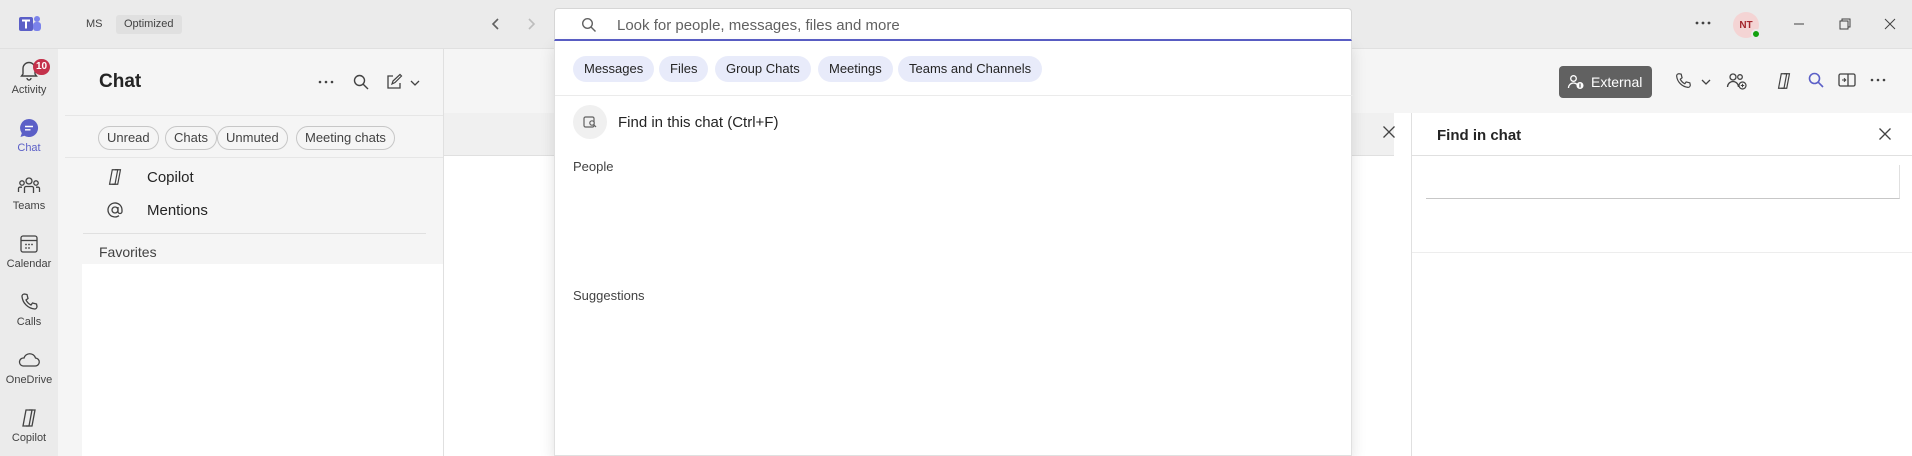 The height and width of the screenshot is (456, 1912). What do you see at coordinates (1663, 182) in the screenshot?
I see `find-in-chat-input` at bounding box center [1663, 182].